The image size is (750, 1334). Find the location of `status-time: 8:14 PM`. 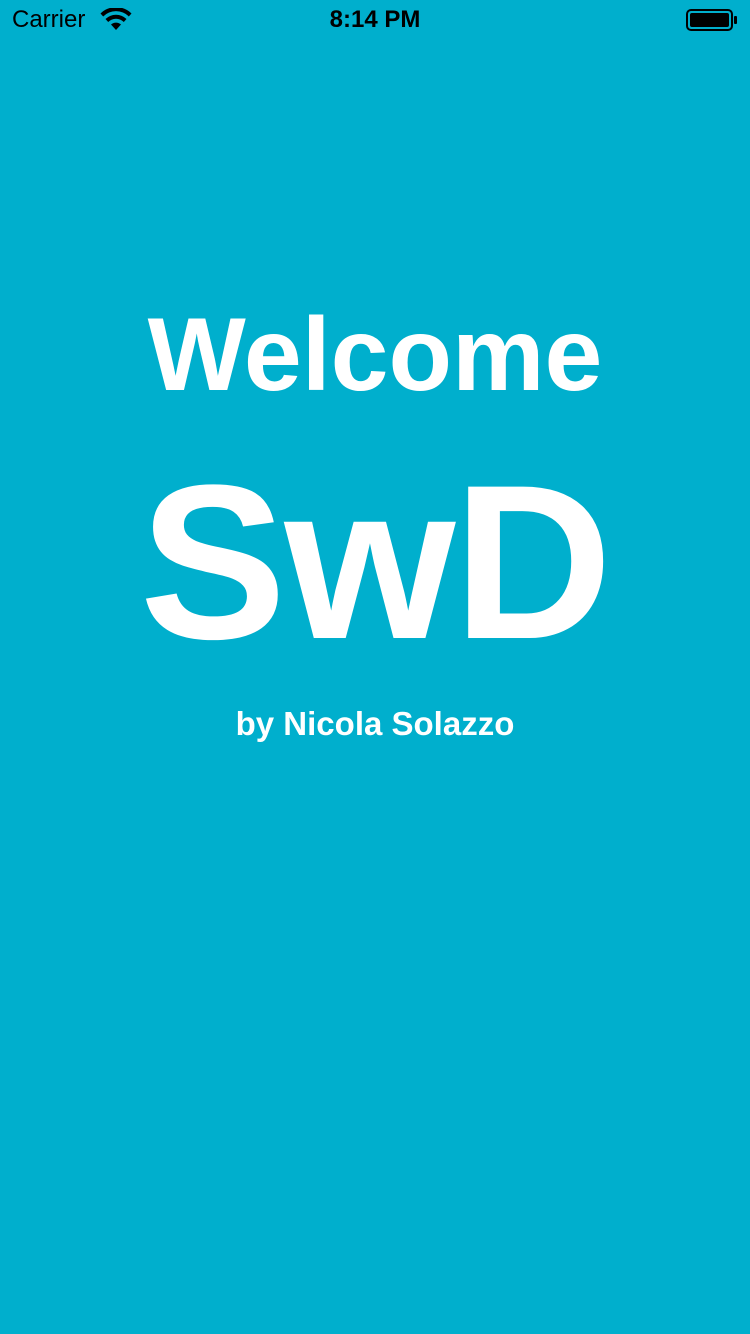

status-time: 8:14 PM is located at coordinates (375, 19).